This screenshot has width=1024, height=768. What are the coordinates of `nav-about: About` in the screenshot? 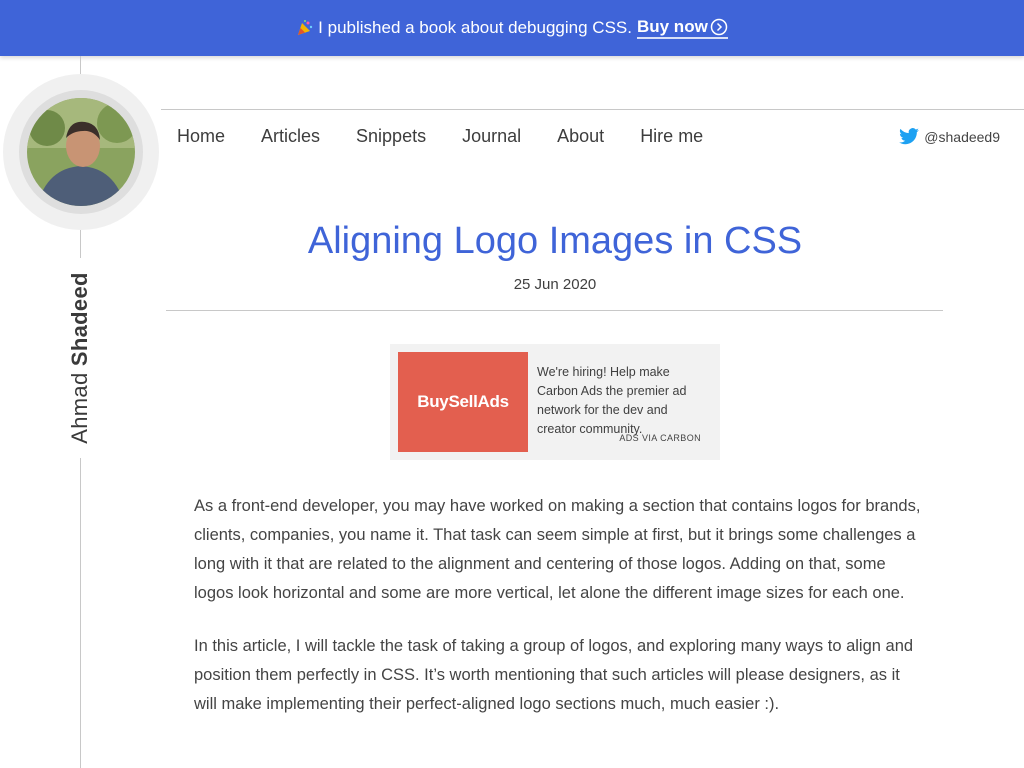 It's located at (580, 136).